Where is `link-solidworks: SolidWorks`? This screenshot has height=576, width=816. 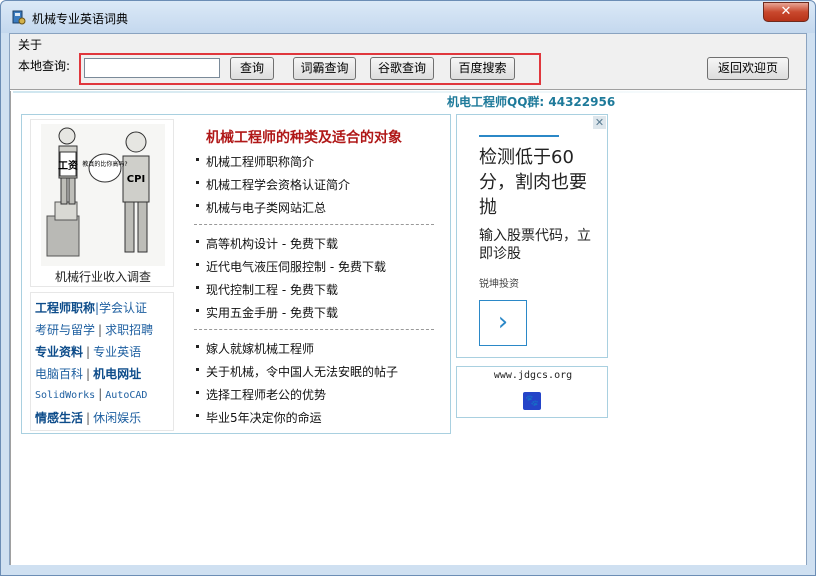
link-solidworks: SolidWorks is located at coordinates (65, 395).